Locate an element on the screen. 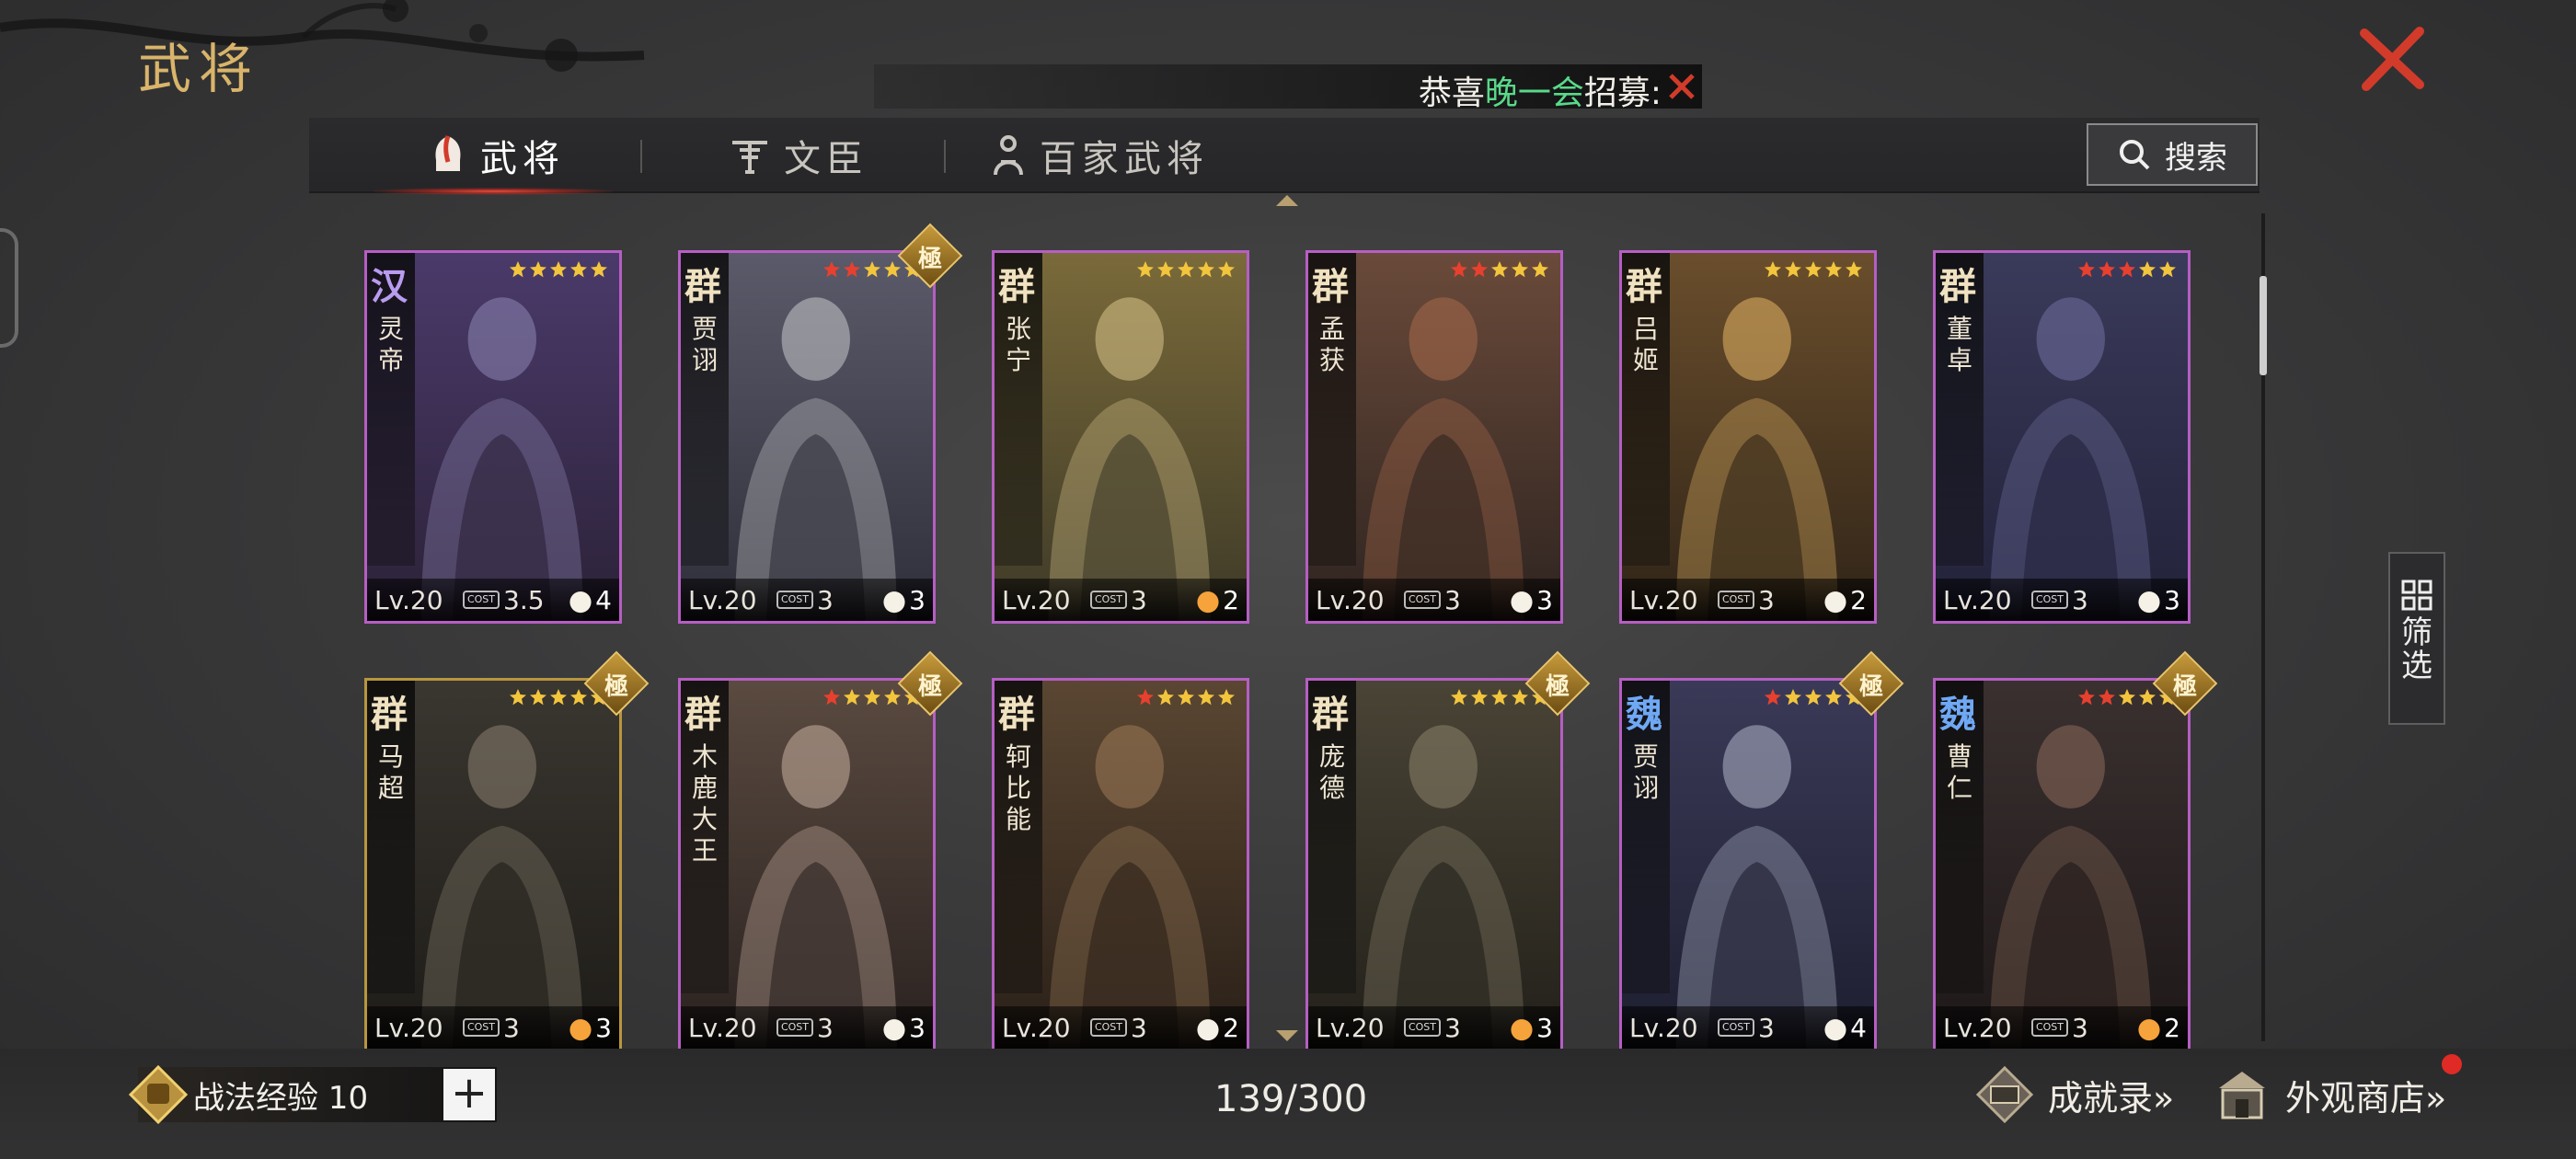  sage-icon is located at coordinates (1008, 155).